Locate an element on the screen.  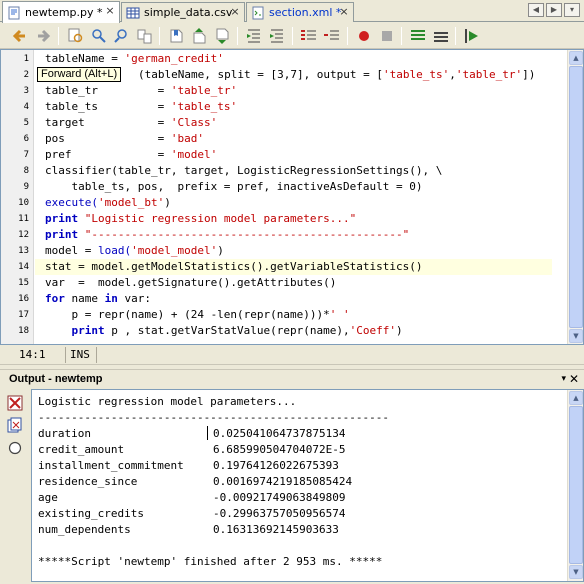
code-keyword: print is located at coordinates (75, 330).